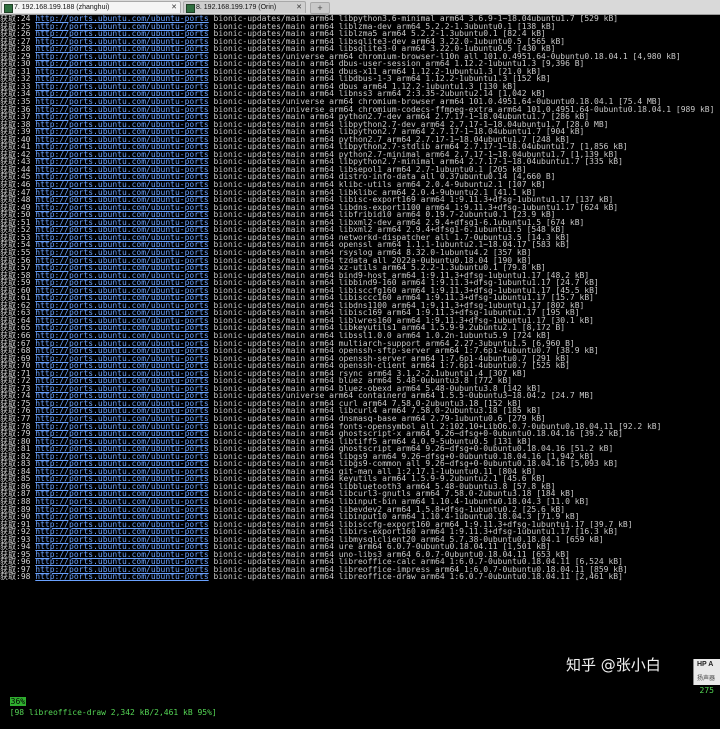  I want to click on repo-url-link: http://ports.ubuntu.com/ubuntu-ports, so click(121, 576).